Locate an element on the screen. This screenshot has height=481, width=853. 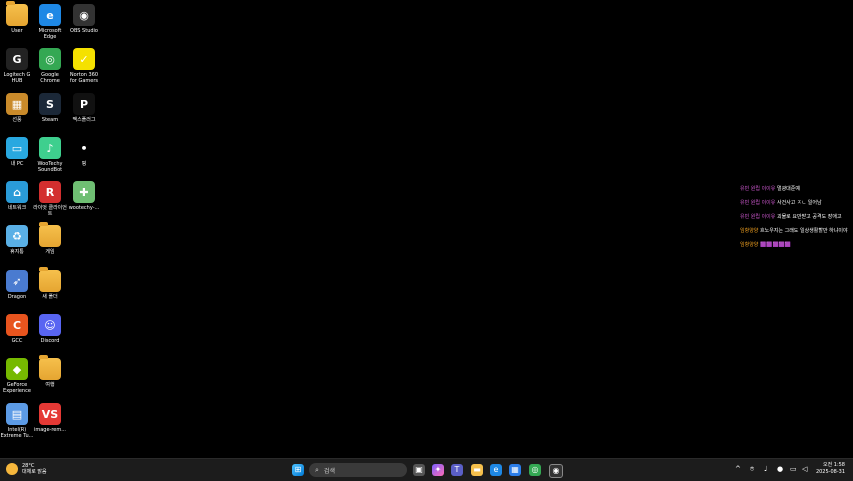
app-icon: P is located at coordinates (84, 104).